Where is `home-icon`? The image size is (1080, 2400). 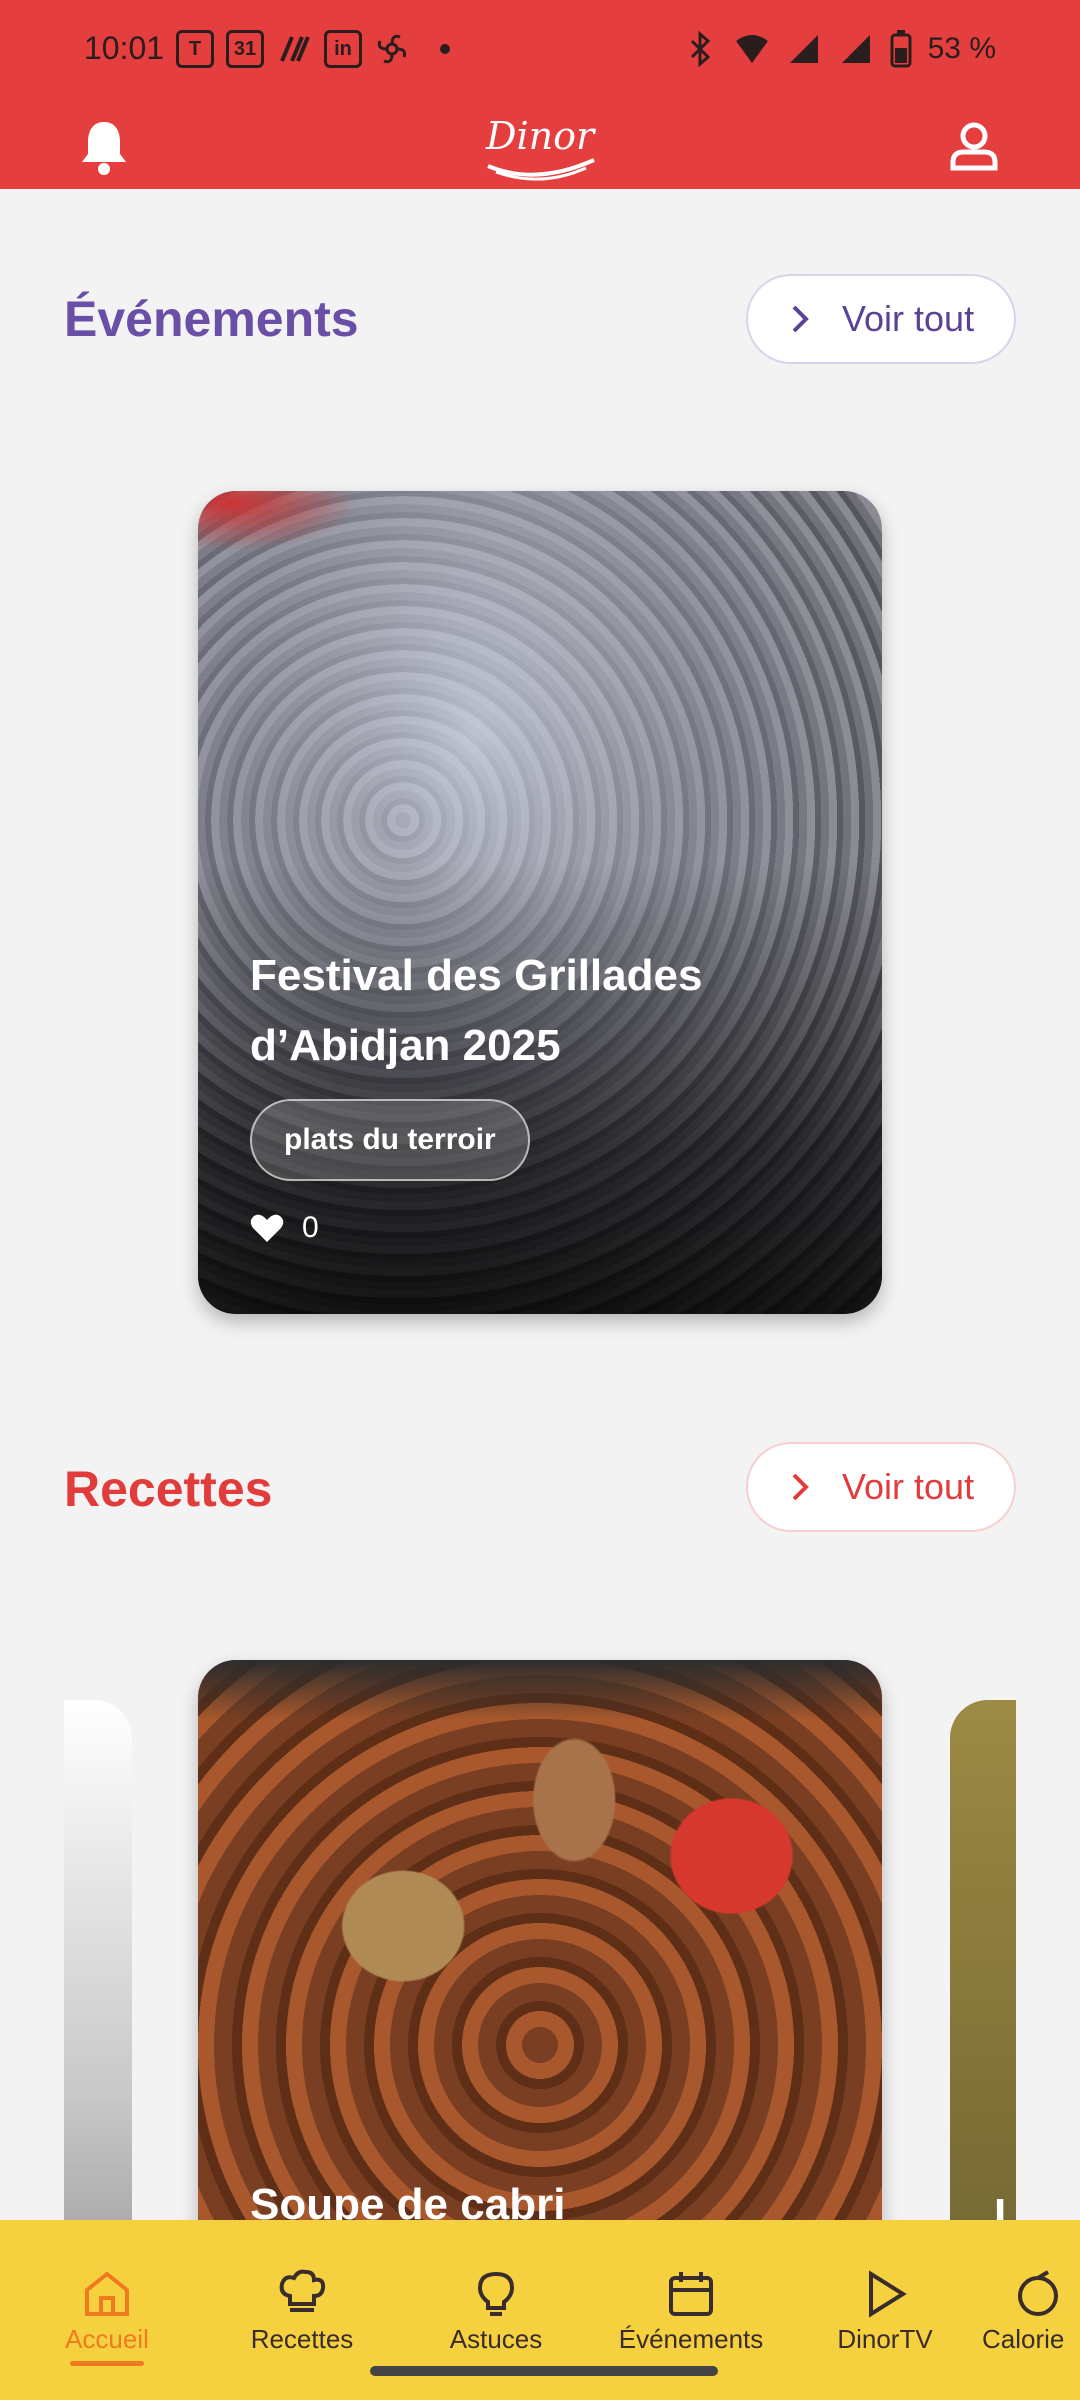
home-icon is located at coordinates (107, 2293).